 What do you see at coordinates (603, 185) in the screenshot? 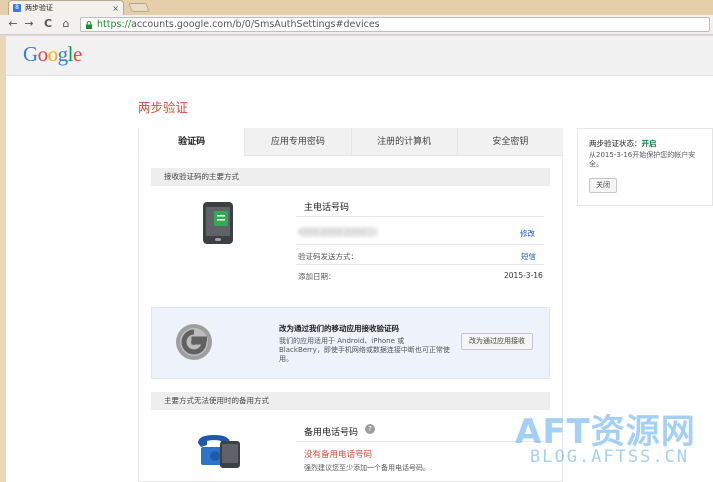
I see `turn-off-button: 关闭` at bounding box center [603, 185].